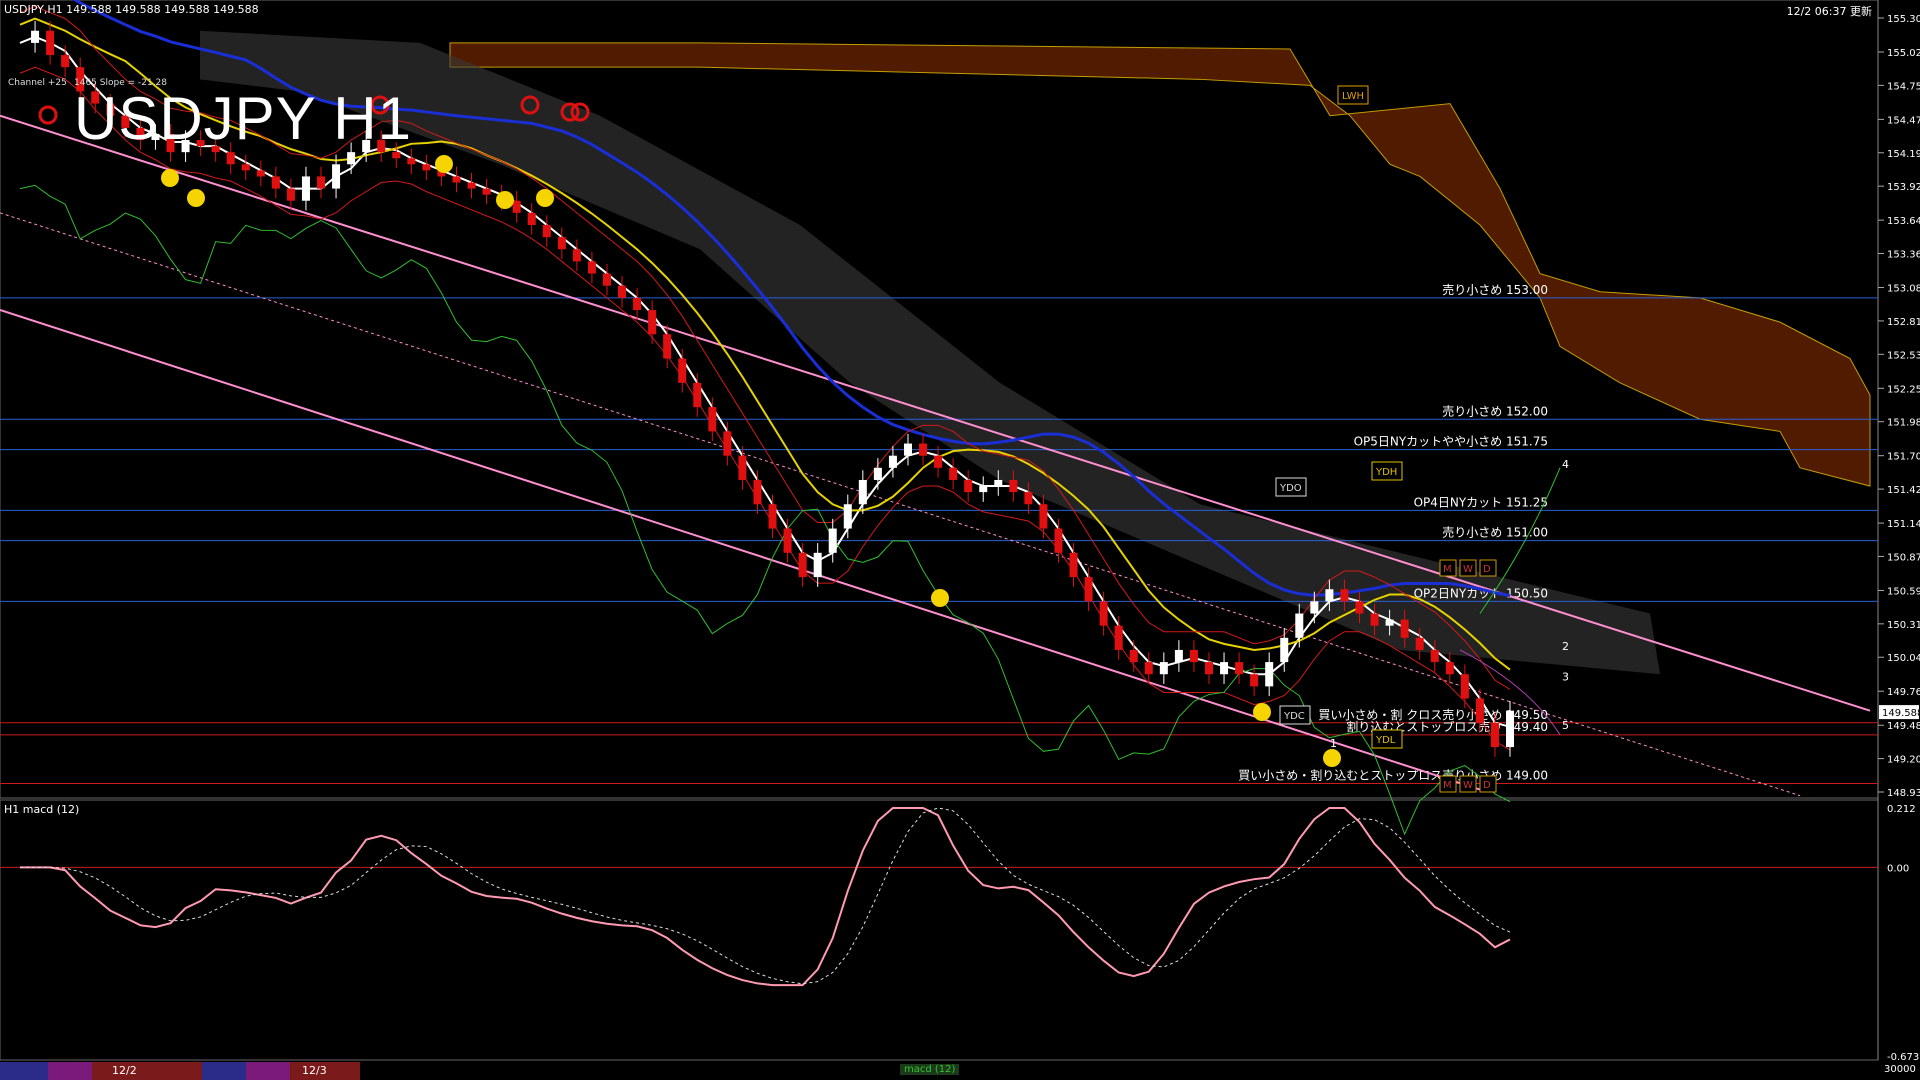 This screenshot has height=1080, width=1920. I want to click on axis-tick-label: 151.700, so click(1903, 457).